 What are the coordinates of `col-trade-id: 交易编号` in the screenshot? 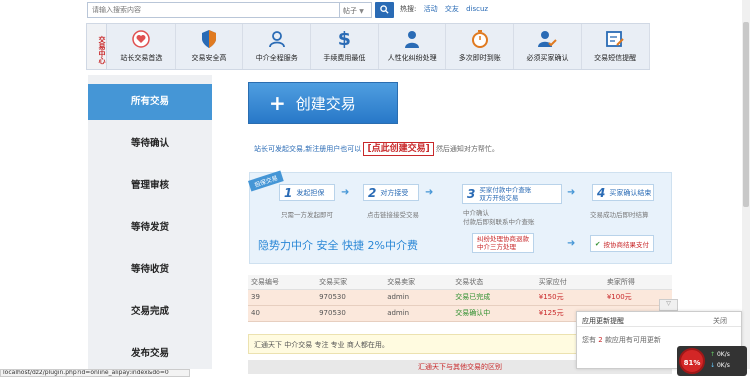 It's located at (282, 282).